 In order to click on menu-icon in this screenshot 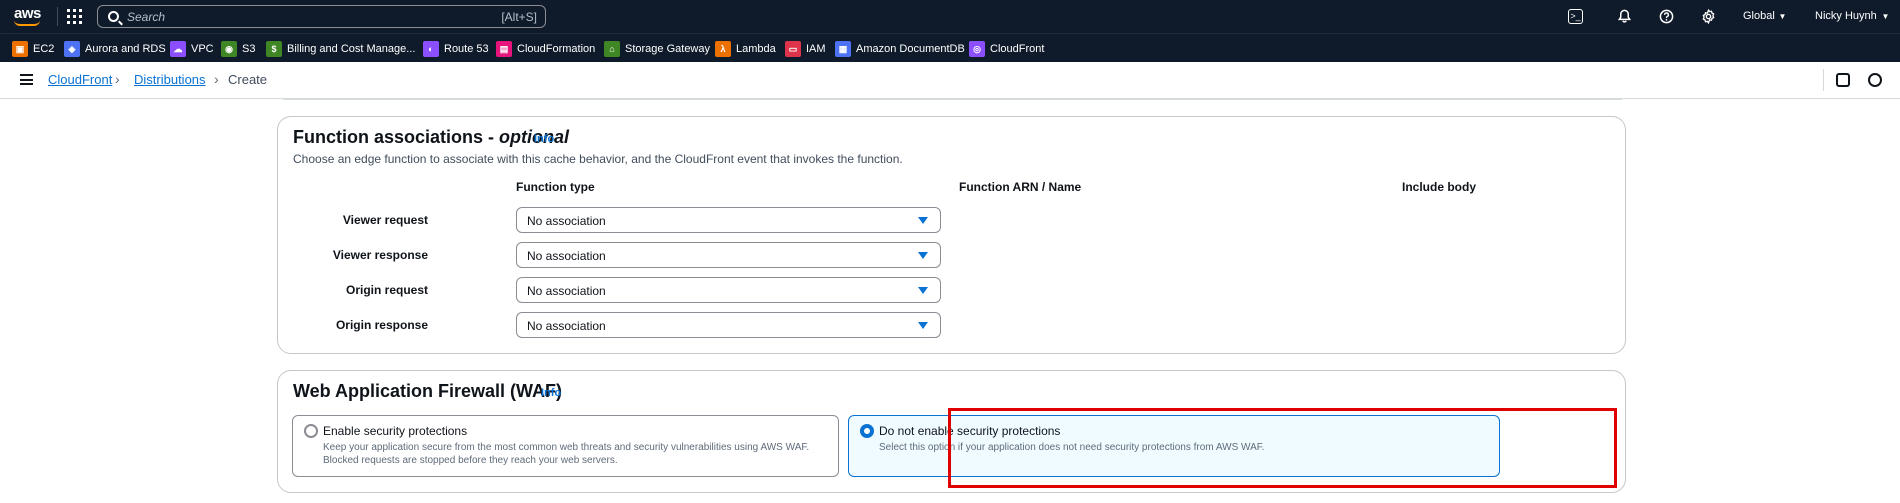, I will do `click(26, 79)`.